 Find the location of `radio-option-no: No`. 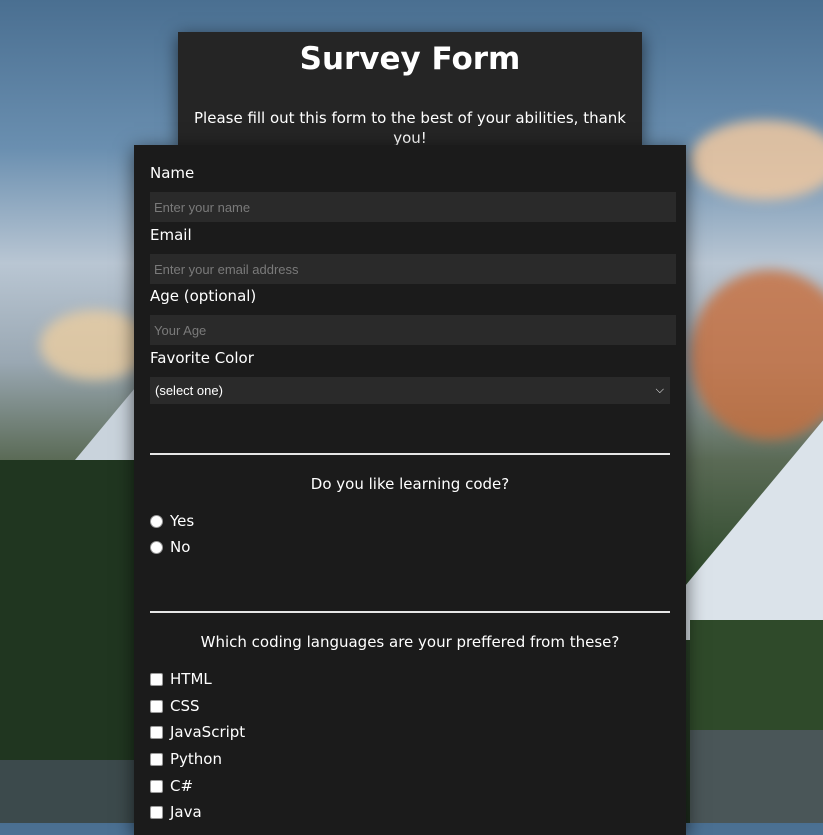

radio-option-no: No is located at coordinates (170, 547).